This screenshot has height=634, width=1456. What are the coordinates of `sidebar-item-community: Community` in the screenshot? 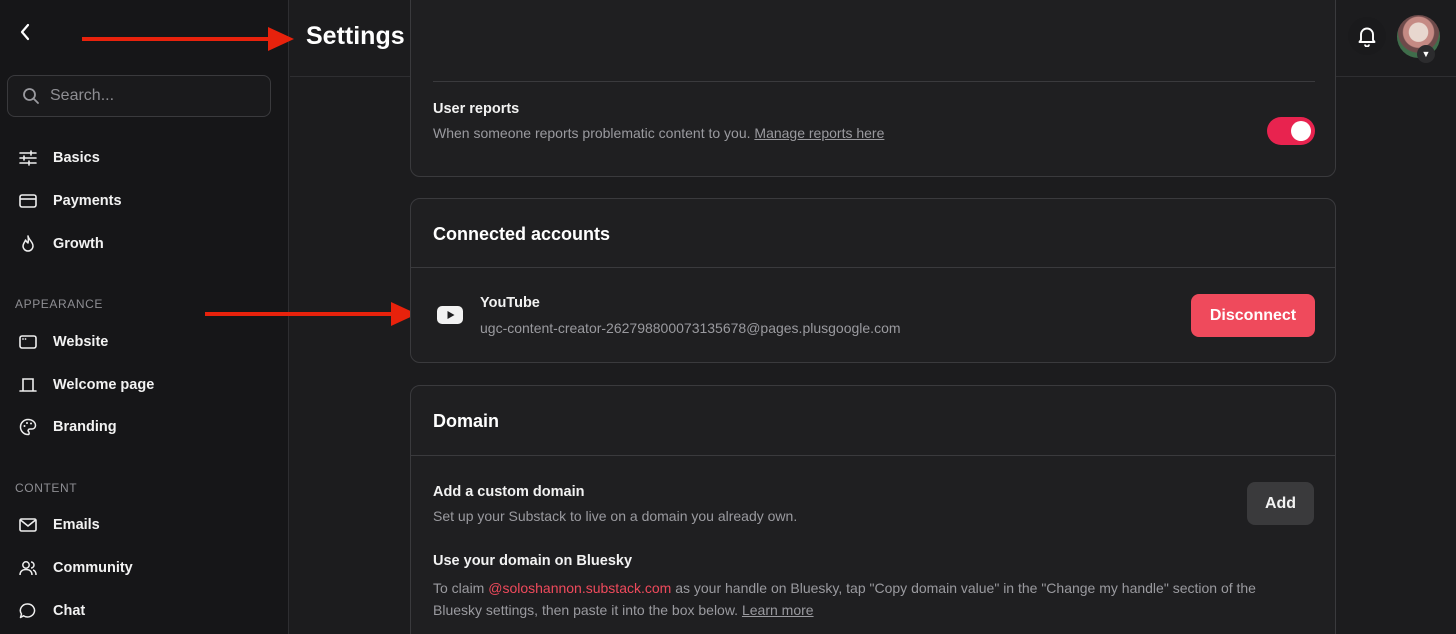 It's located at (75, 568).